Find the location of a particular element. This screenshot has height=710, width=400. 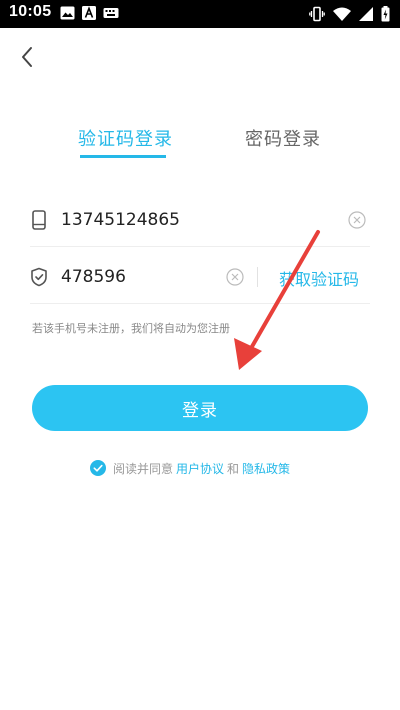

gallery-icon is located at coordinates (67, 13).